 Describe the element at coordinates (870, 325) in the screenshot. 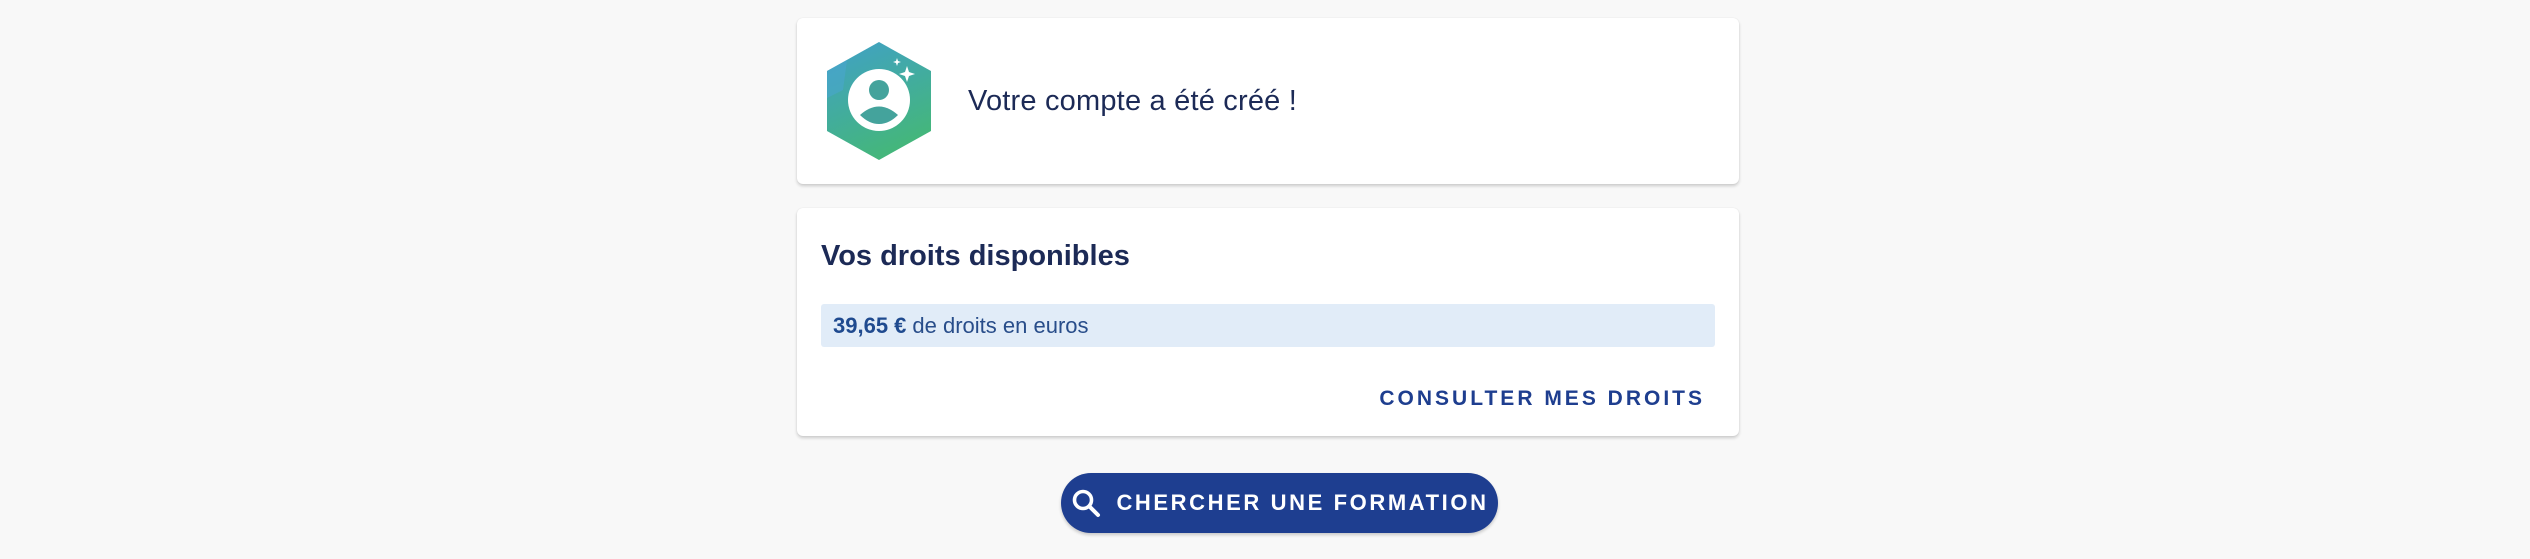

I see `rights-amount: 39,65 €` at that location.